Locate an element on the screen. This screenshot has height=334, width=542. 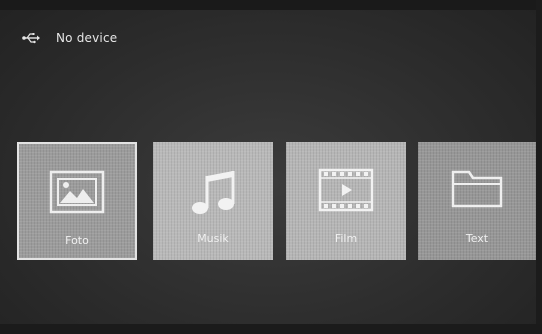
bezel-bottom is located at coordinates (271, 329).